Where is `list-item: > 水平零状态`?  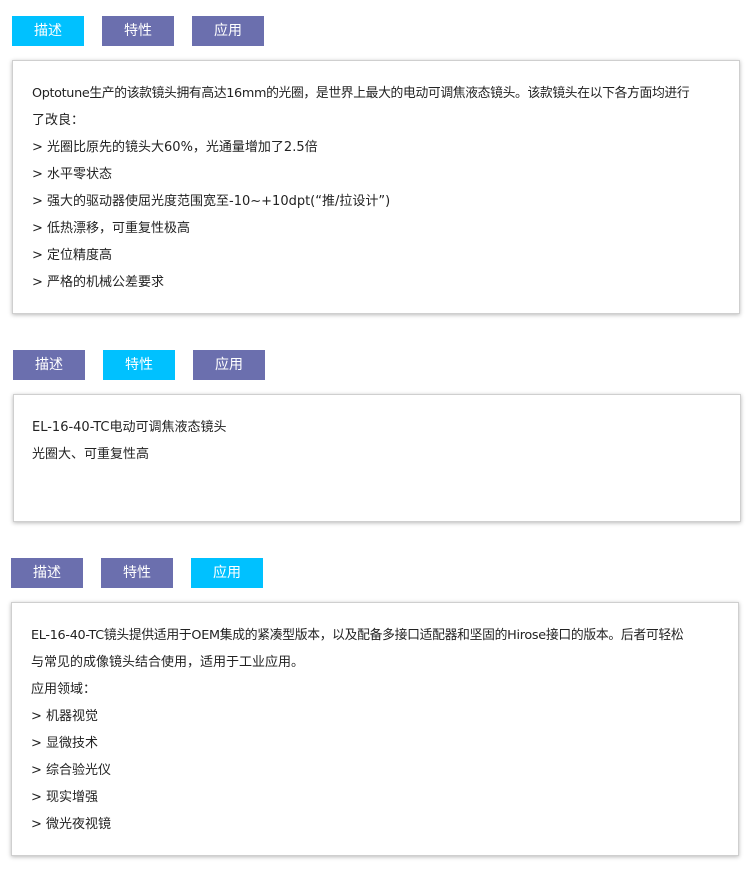 list-item: > 水平零状态 is located at coordinates (72, 174).